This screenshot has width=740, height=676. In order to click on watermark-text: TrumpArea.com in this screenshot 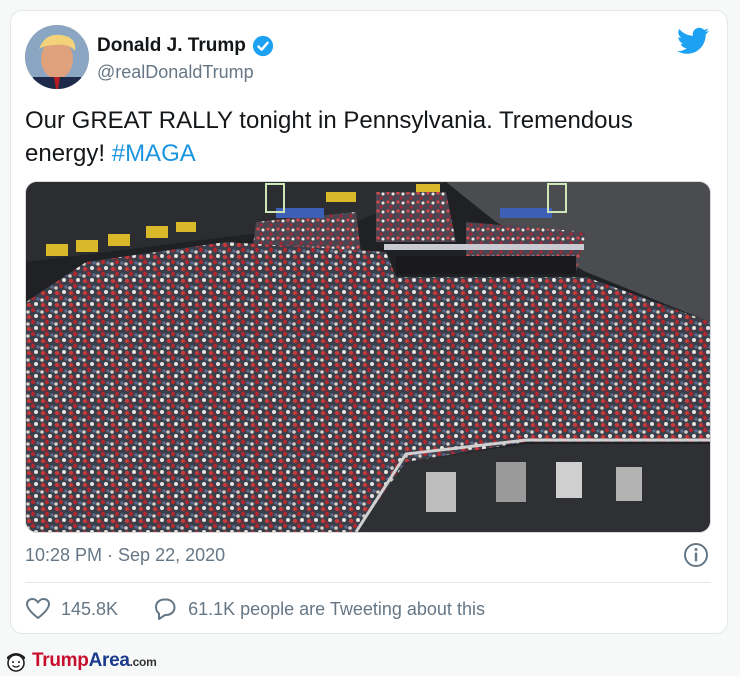, I will do `click(94, 661)`.